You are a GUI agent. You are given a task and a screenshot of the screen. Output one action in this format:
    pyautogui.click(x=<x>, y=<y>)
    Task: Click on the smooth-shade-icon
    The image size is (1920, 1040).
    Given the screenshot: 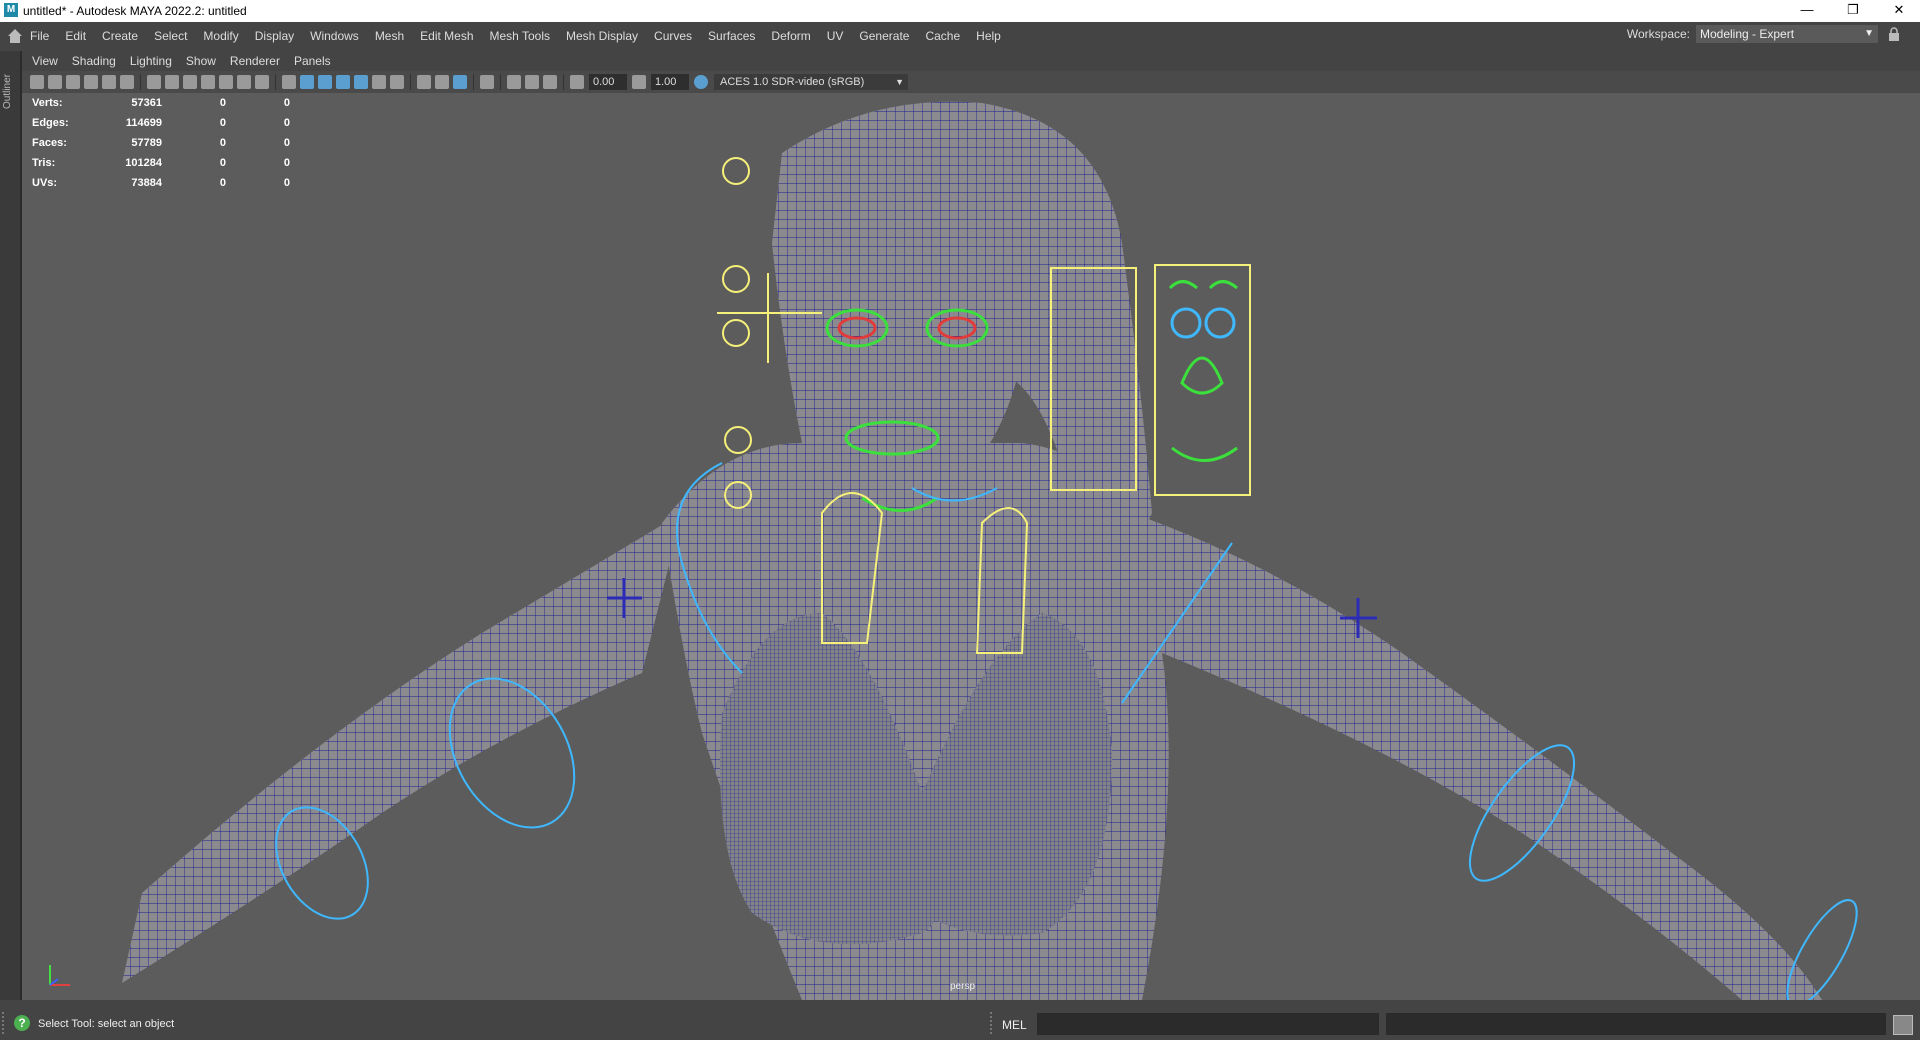 What is the action you would take?
    pyautogui.click(x=307, y=82)
    